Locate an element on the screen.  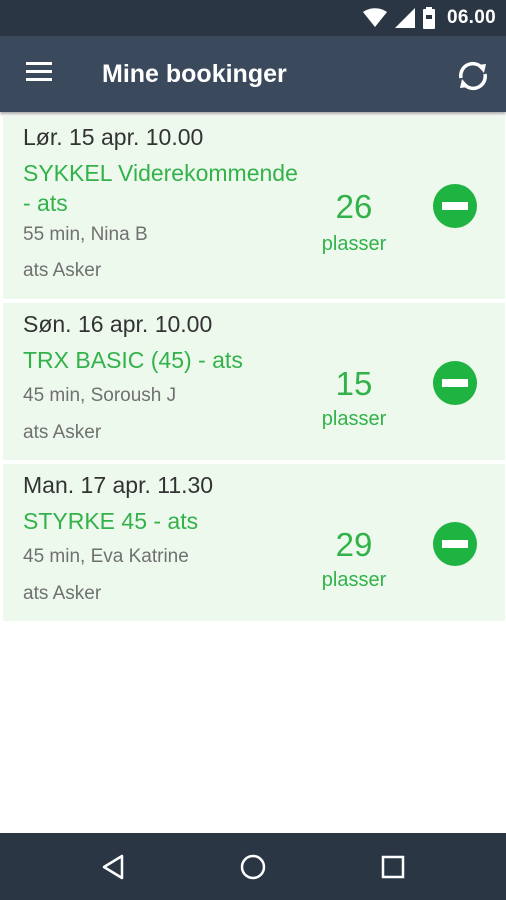
app-bar: Mine bookinger is located at coordinates (253, 74).